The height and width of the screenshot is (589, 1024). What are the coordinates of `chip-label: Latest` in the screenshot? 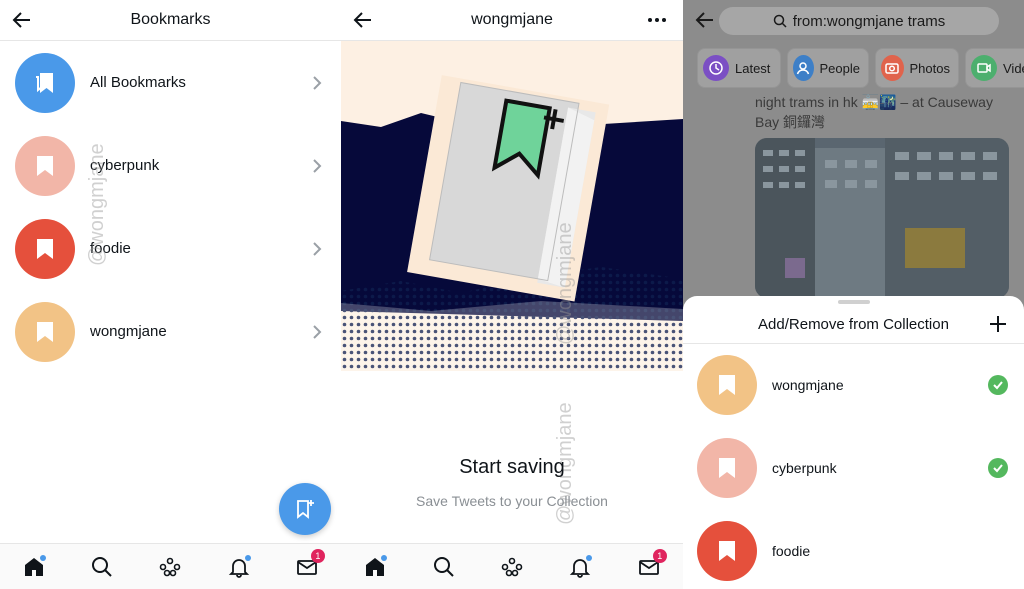 It's located at (753, 68).